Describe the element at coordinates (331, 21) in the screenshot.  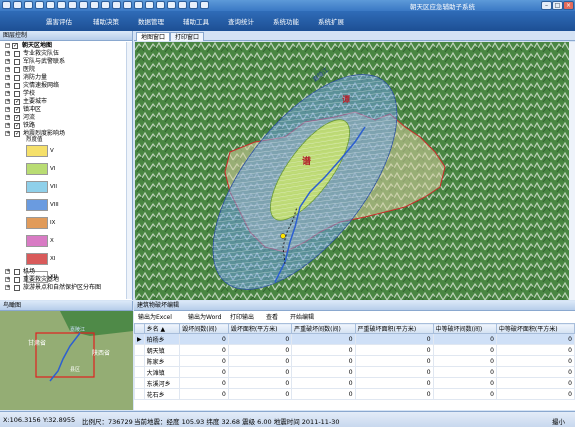
I see `menu-system-extension: 系统扩展` at that location.